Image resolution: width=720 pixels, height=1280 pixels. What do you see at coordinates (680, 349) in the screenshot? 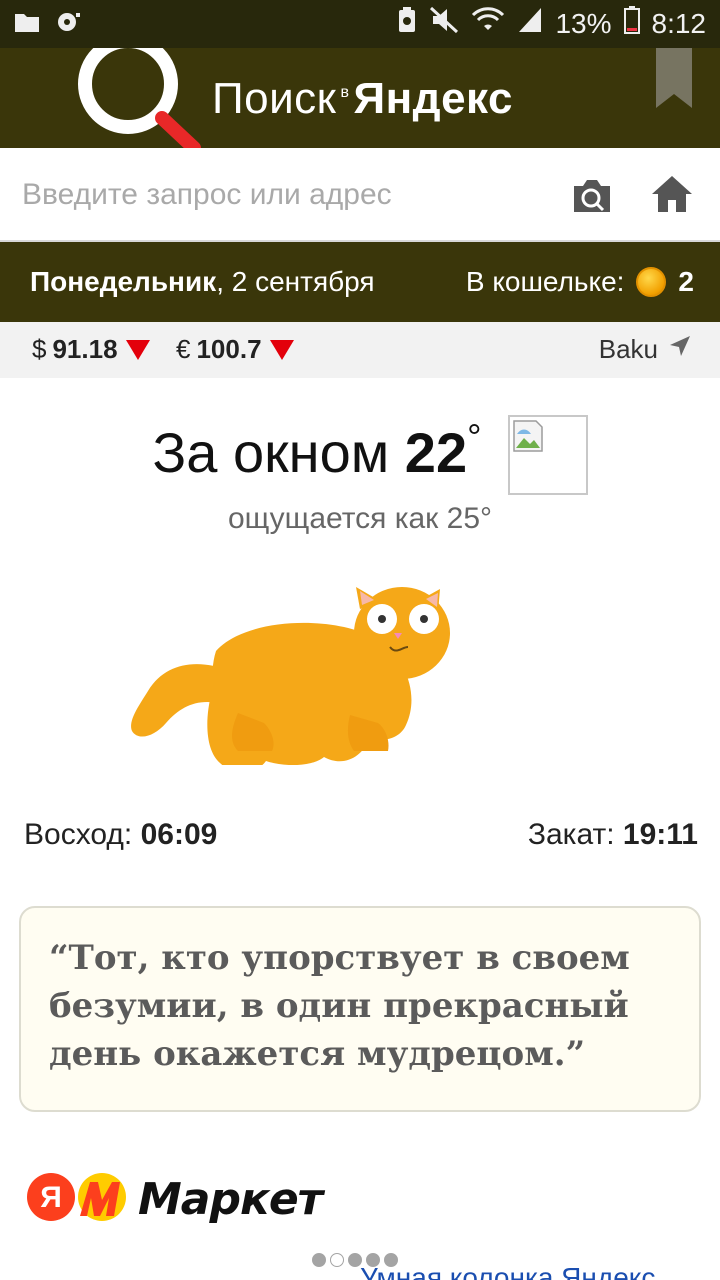
I see `location-arrow-icon` at bounding box center [680, 349].